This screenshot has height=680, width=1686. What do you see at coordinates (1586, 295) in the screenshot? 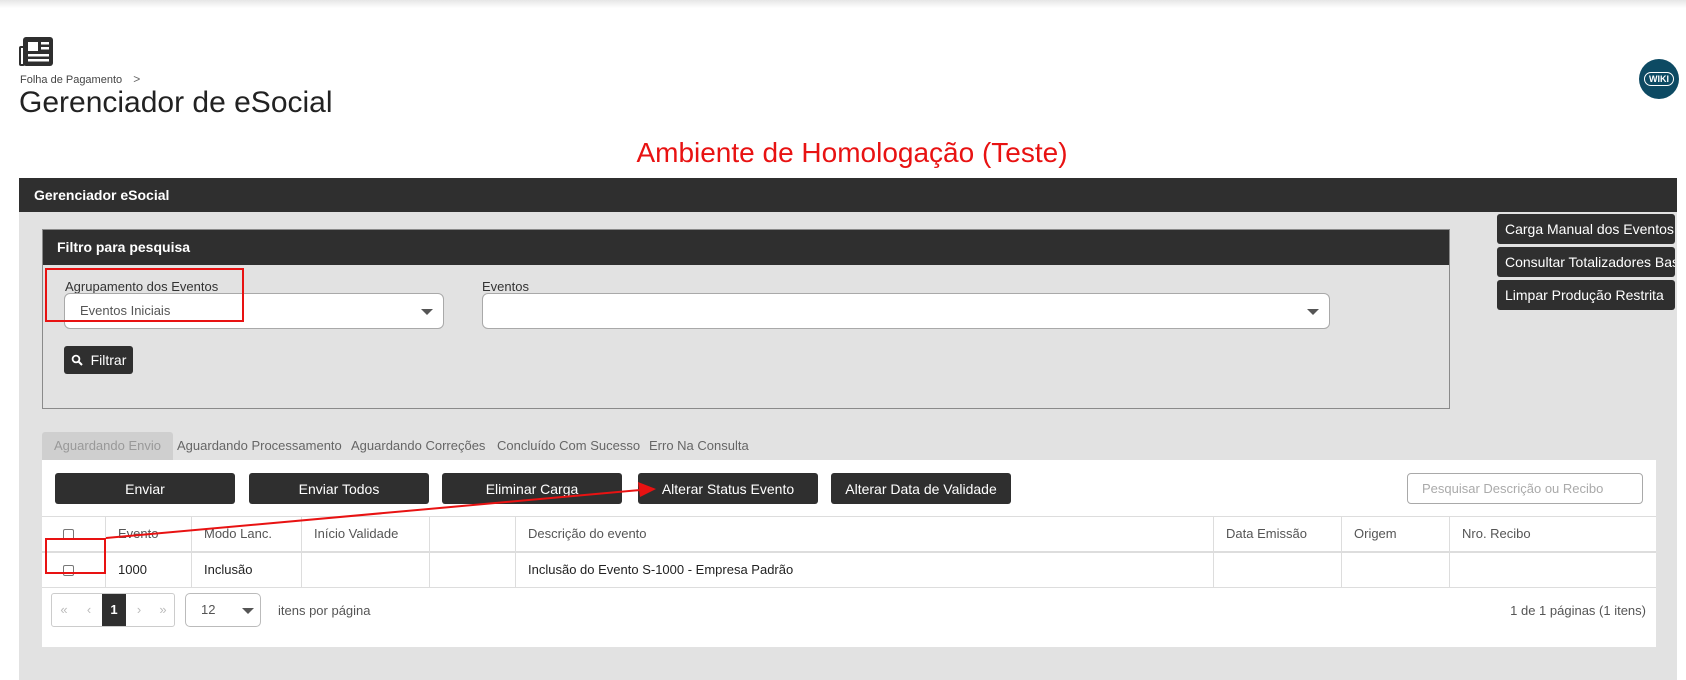
I see `clear-restricted-production-button: Limpar Produção Restrita` at bounding box center [1586, 295].